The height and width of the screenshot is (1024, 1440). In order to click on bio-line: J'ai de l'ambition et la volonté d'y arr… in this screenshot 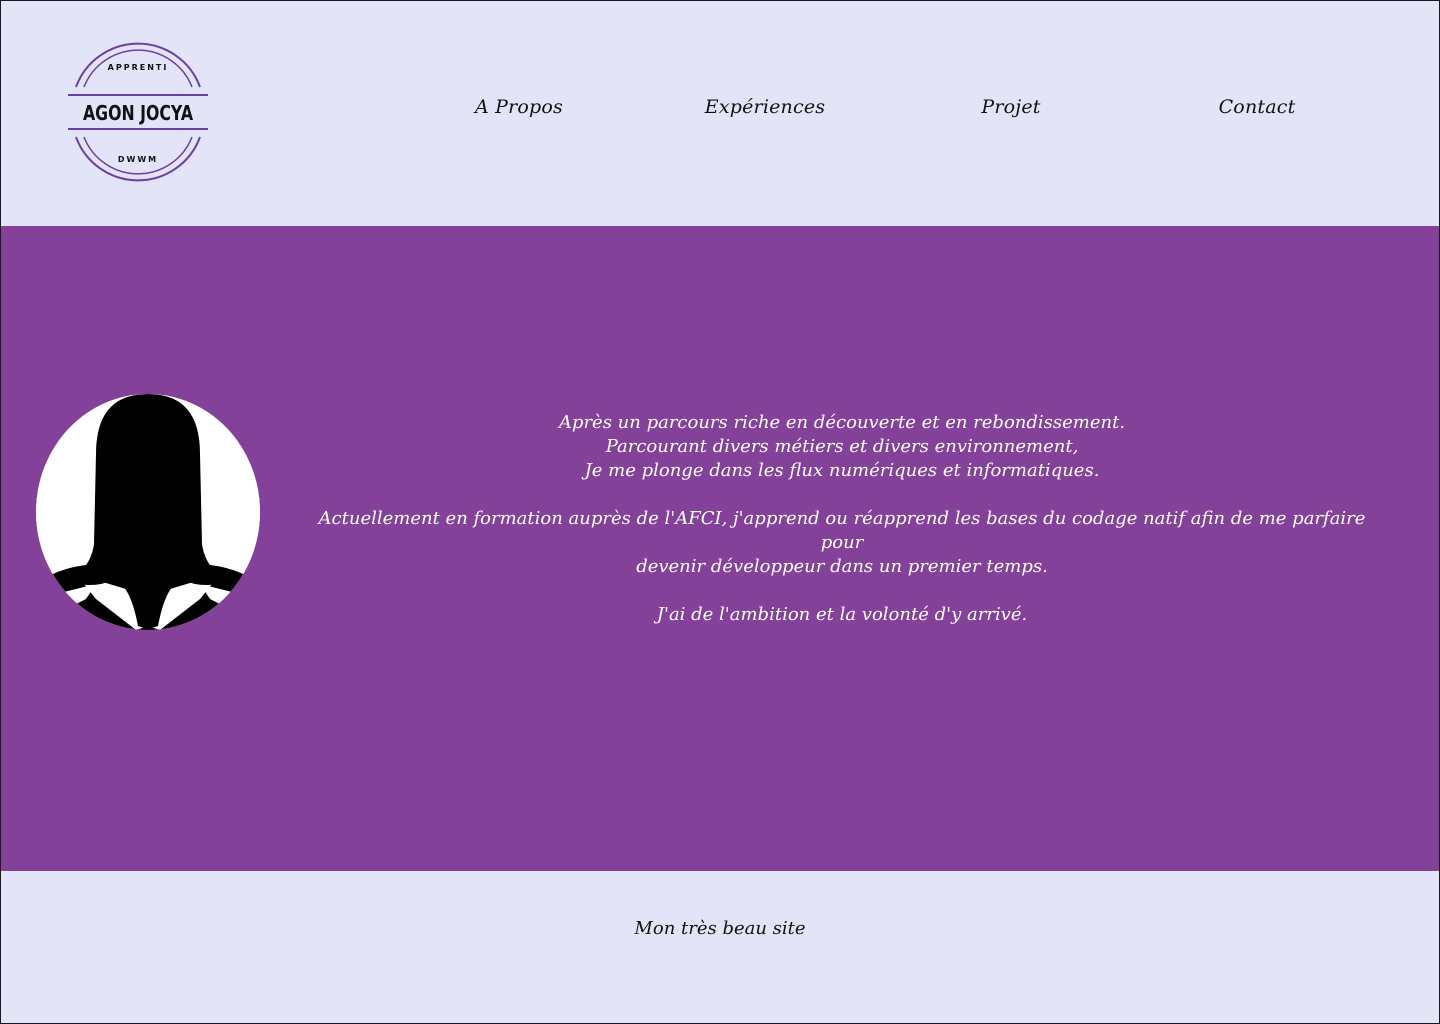, I will do `click(842, 614)`.